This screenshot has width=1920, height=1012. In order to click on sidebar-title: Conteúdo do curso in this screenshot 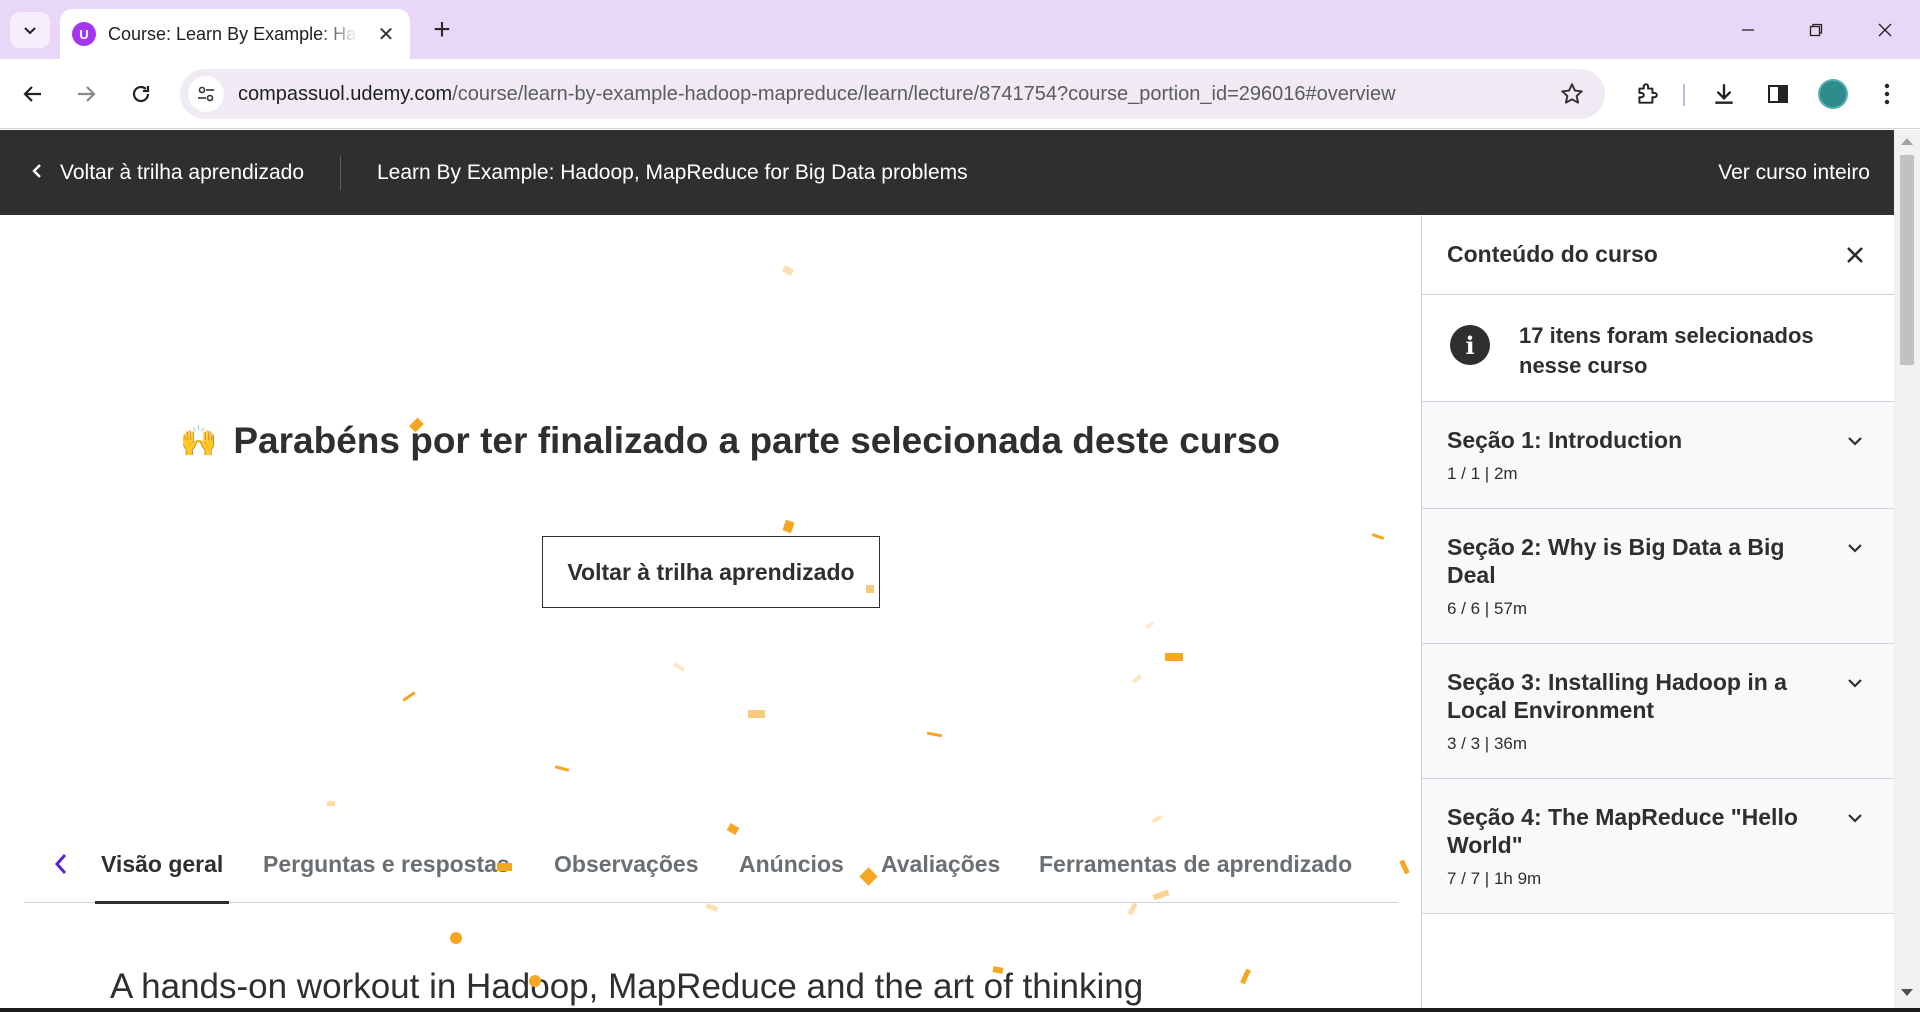, I will do `click(1552, 254)`.